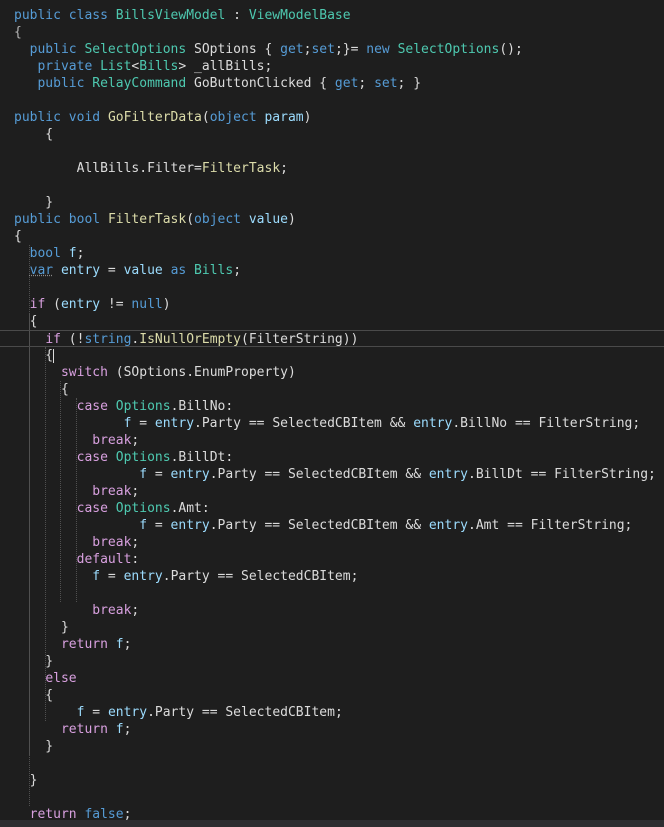 The height and width of the screenshot is (827, 664). What do you see at coordinates (332, 559) in the screenshot?
I see `code-line: default:` at bounding box center [332, 559].